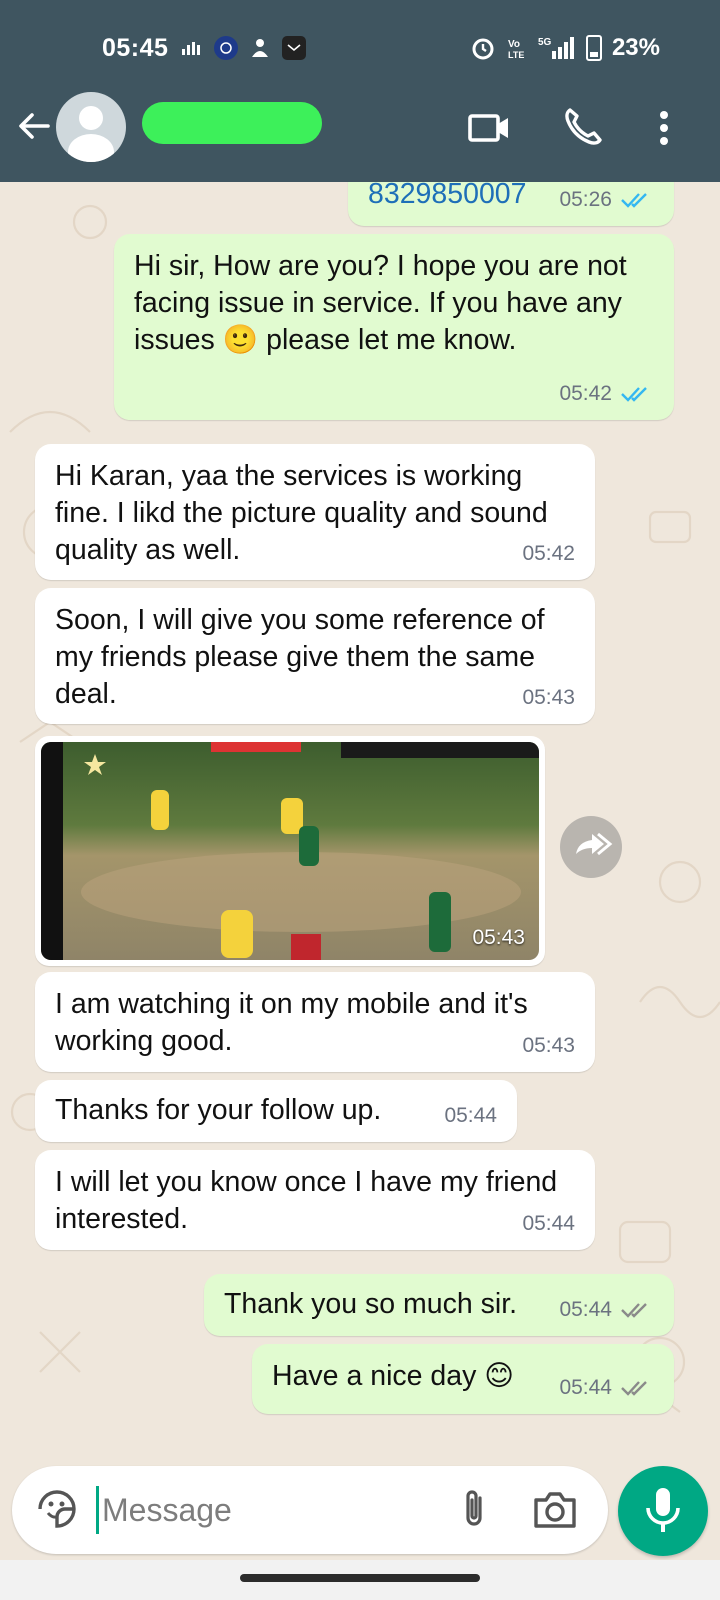 This screenshot has width=720, height=1600. I want to click on message-composer, so click(310, 1510).